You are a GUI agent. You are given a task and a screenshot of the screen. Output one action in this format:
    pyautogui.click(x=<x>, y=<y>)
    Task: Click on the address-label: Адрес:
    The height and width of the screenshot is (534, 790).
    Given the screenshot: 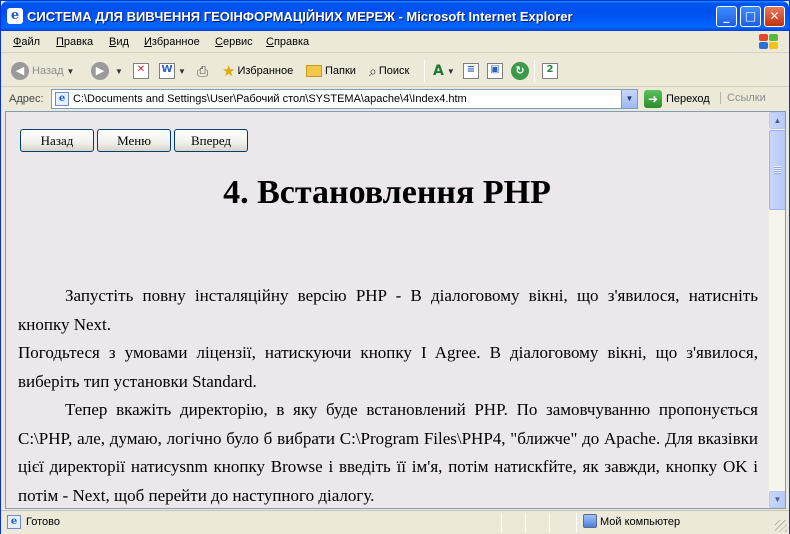 What is the action you would take?
    pyautogui.click(x=26, y=99)
    